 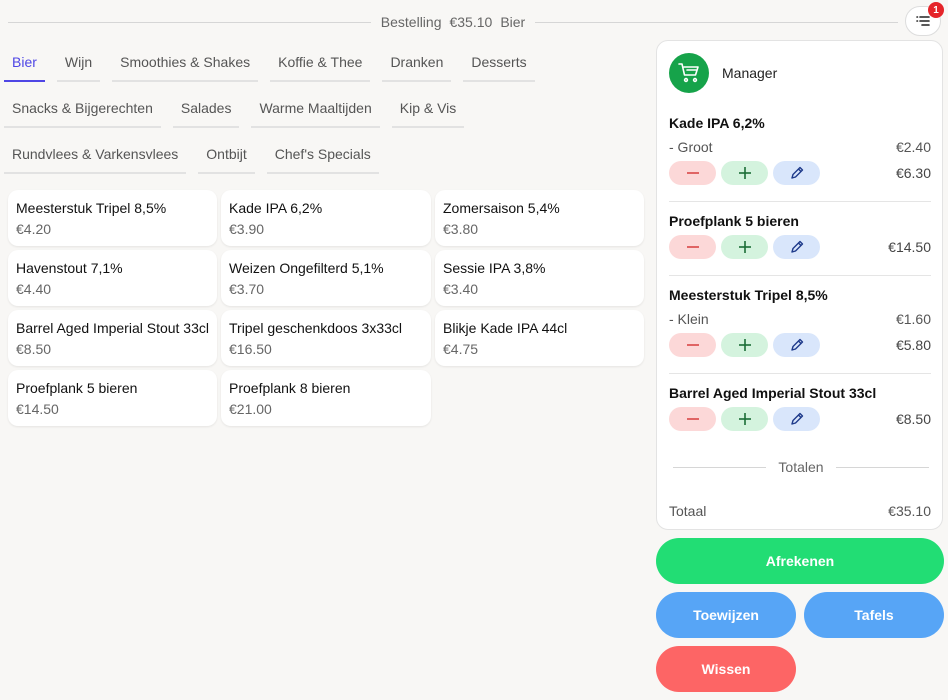 What do you see at coordinates (539, 338) in the screenshot?
I see `product-tile: Blikje Kade IPA 44cl €4.75` at bounding box center [539, 338].